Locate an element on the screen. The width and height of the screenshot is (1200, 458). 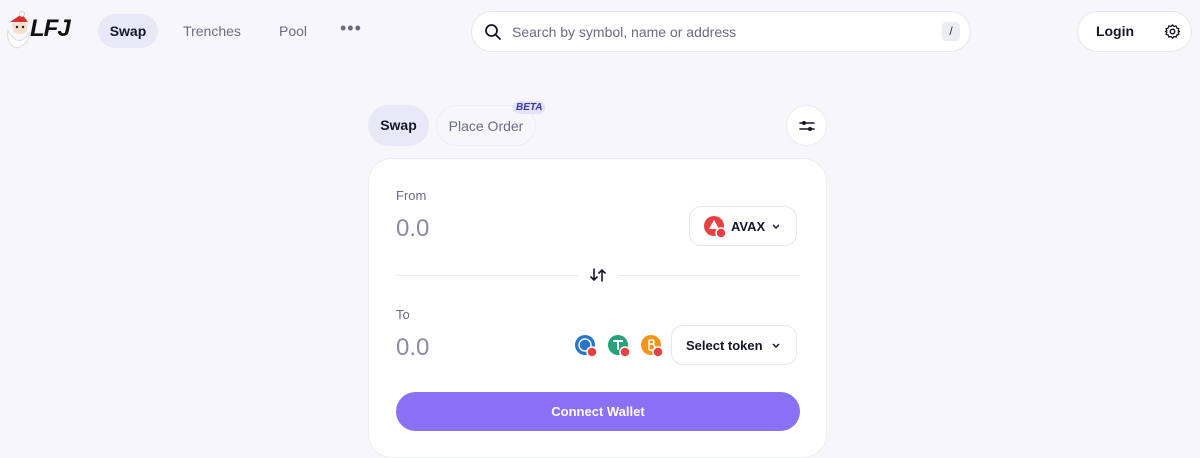
auth-group: Login is located at coordinates (1134, 31).